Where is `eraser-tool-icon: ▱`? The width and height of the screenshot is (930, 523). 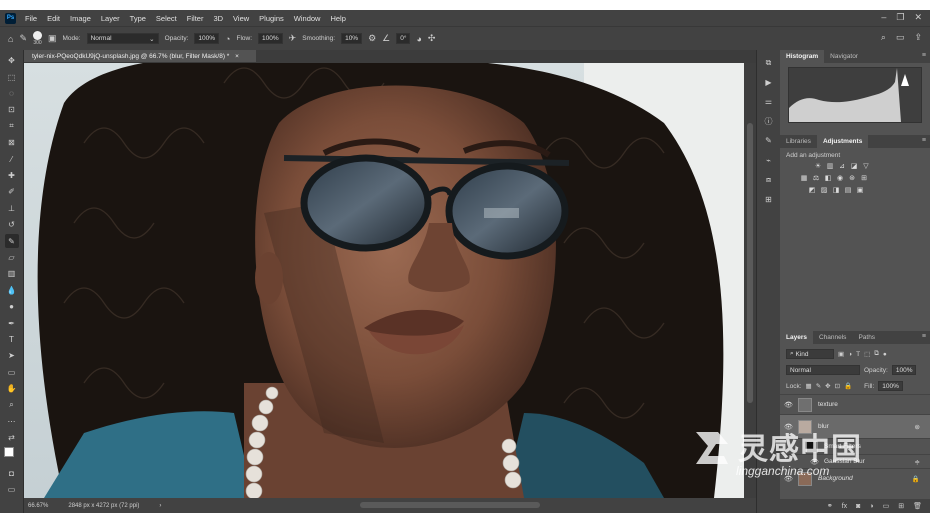 eraser-tool-icon: ▱ is located at coordinates (12, 258).